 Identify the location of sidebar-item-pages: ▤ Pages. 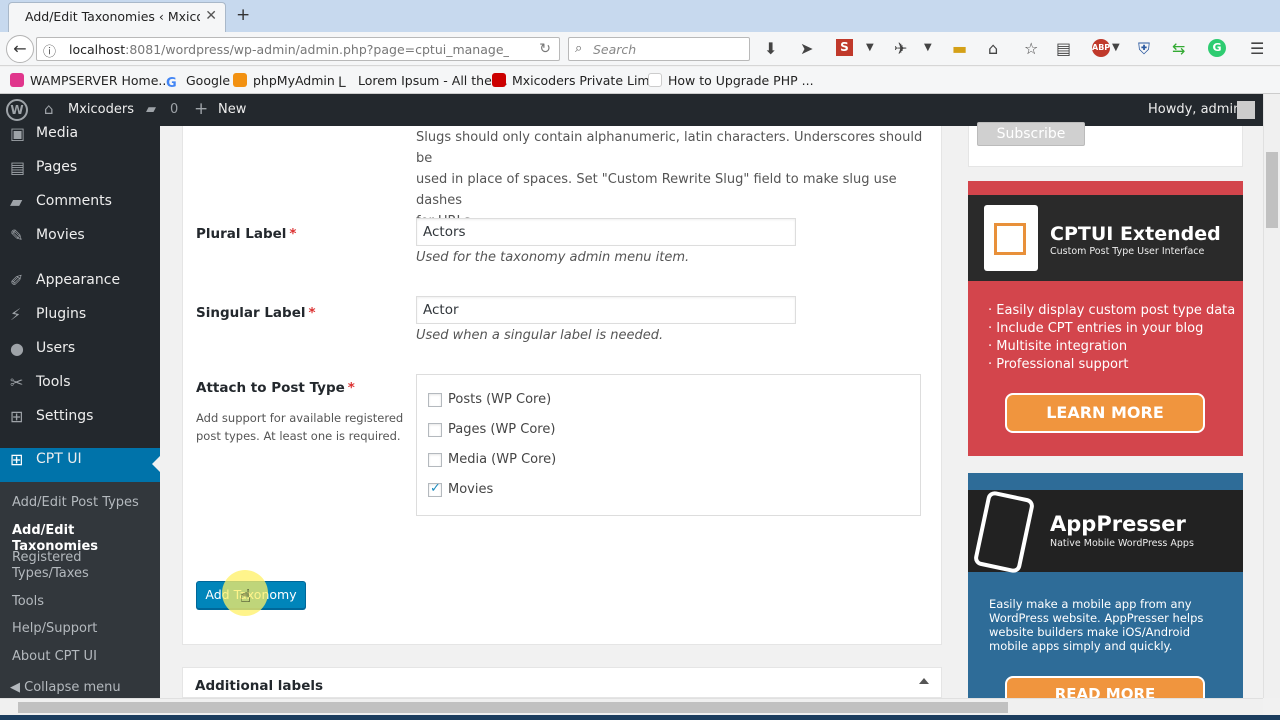
(80, 173).